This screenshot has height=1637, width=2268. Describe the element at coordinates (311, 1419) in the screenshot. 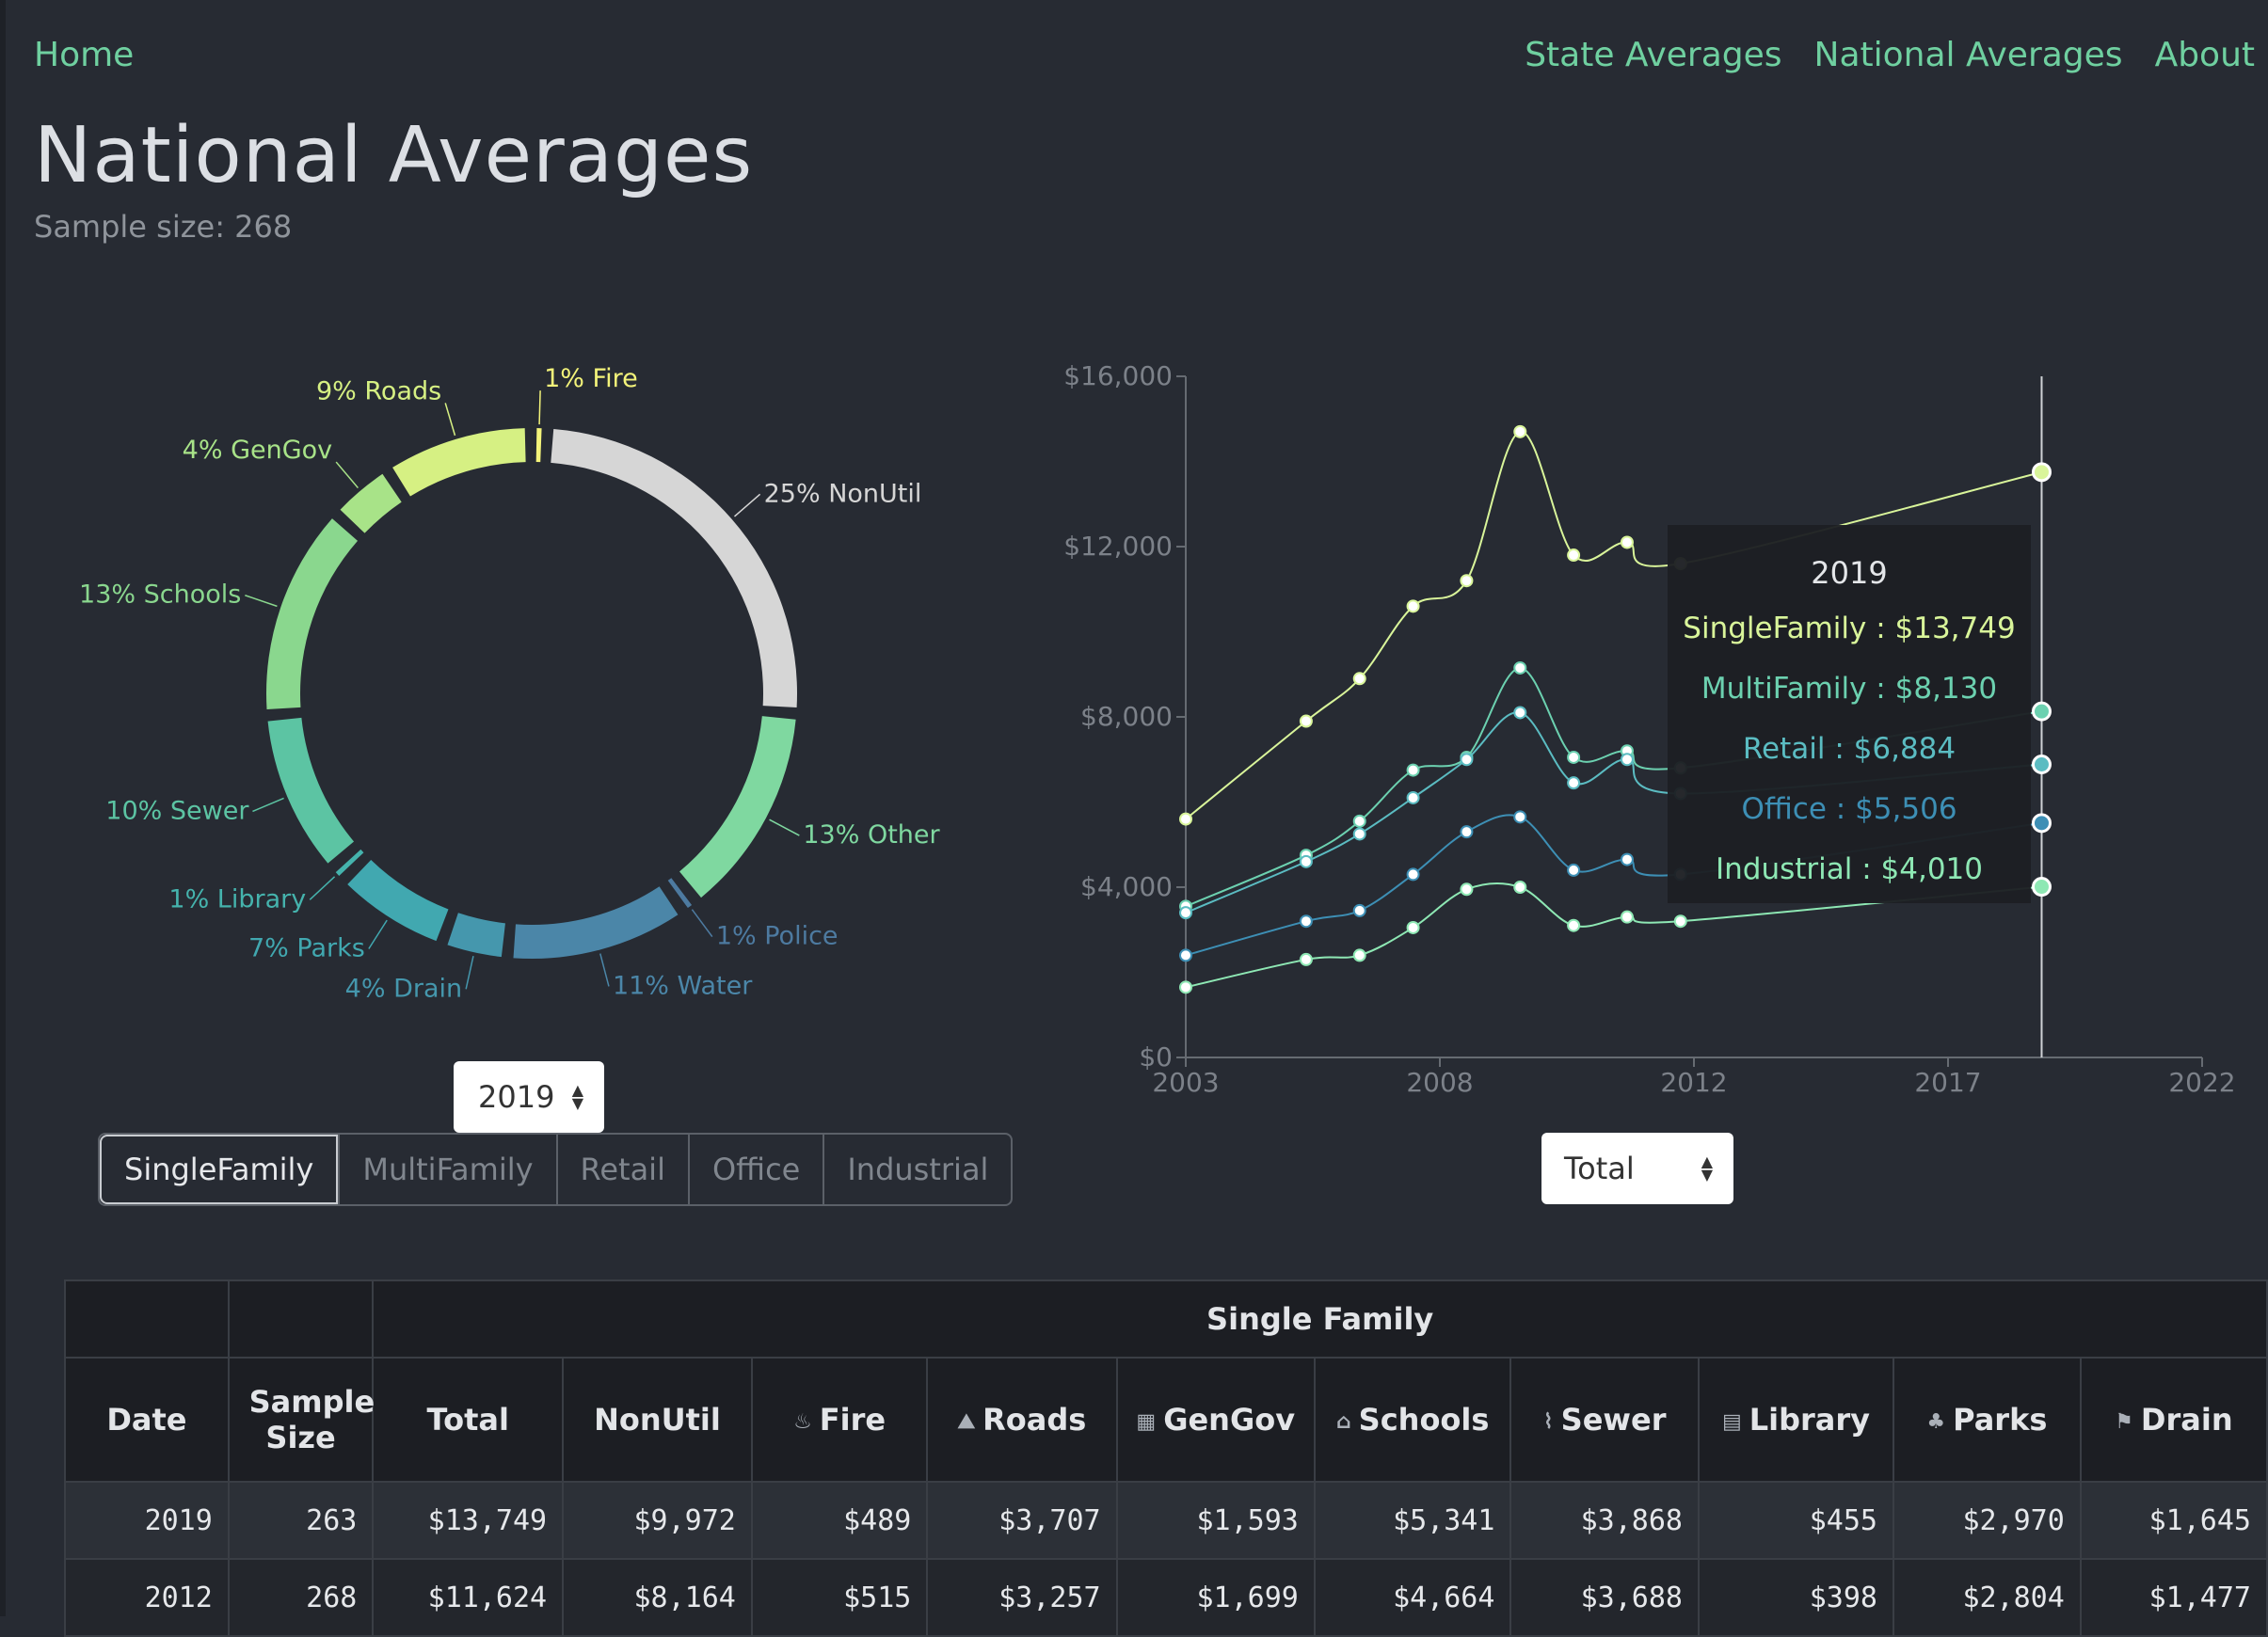

I see `column-header-label: Sample Size` at that location.